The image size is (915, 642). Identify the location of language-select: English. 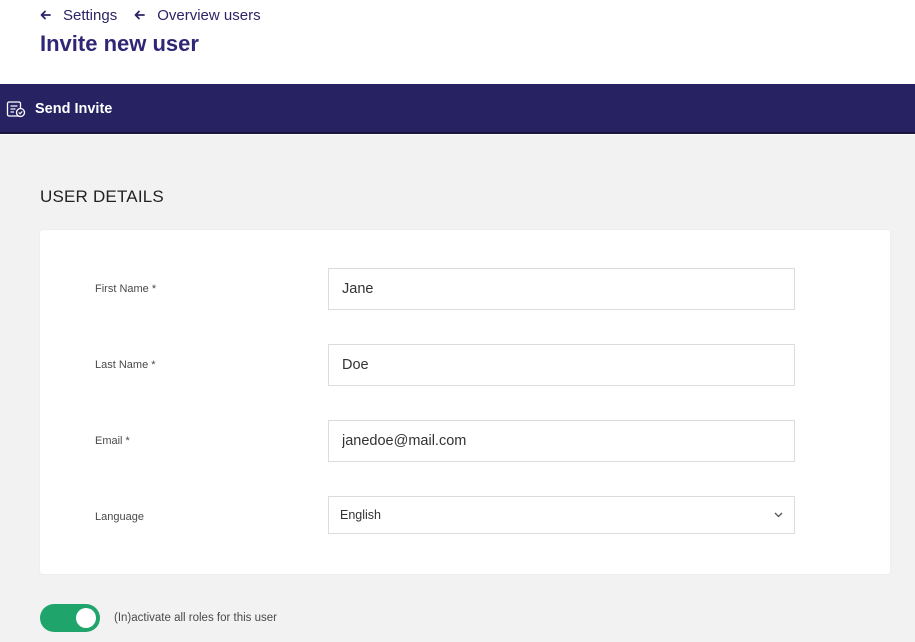
(561, 515).